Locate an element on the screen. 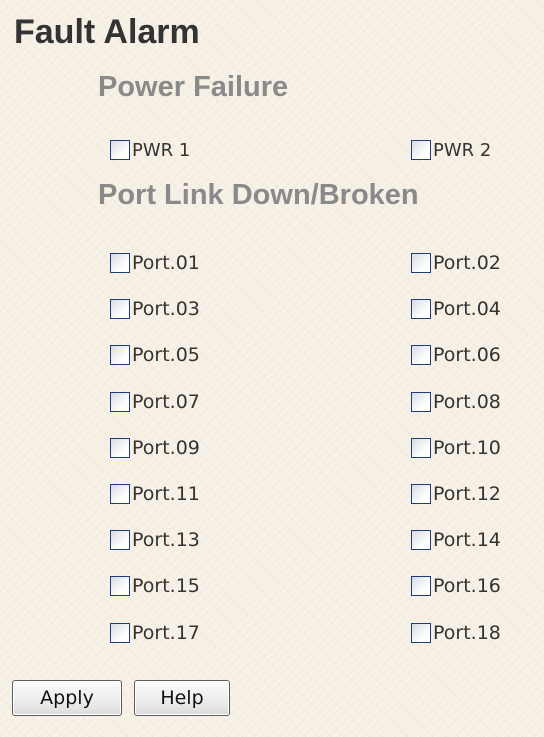  port-option: Port.12 is located at coordinates (456, 494).